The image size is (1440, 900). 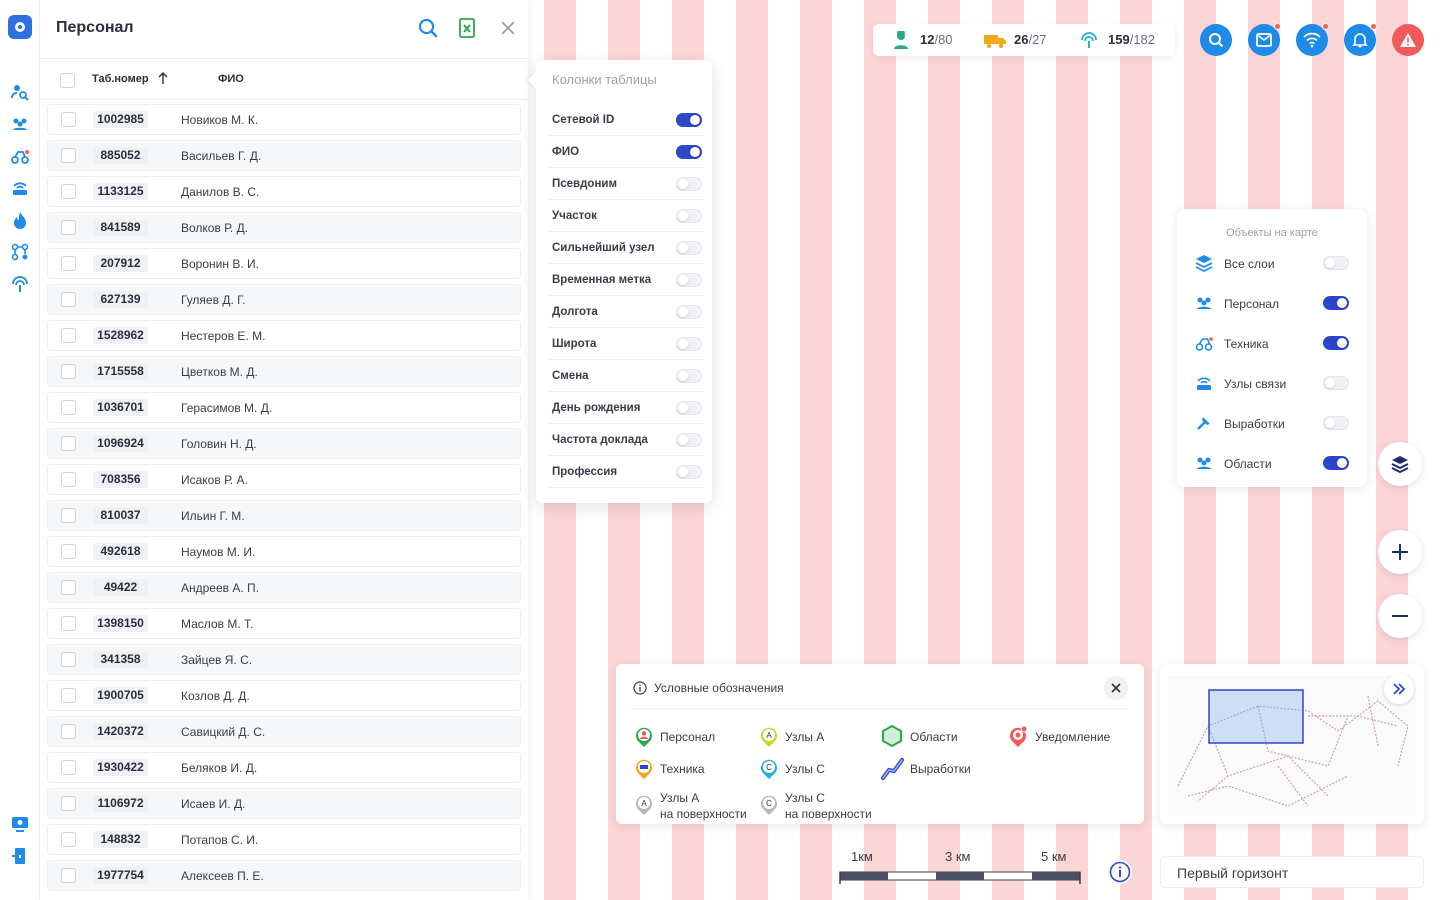 What do you see at coordinates (284, 191) in the screenshot?
I see `table-row: 1133125 Данилов В. С.` at bounding box center [284, 191].